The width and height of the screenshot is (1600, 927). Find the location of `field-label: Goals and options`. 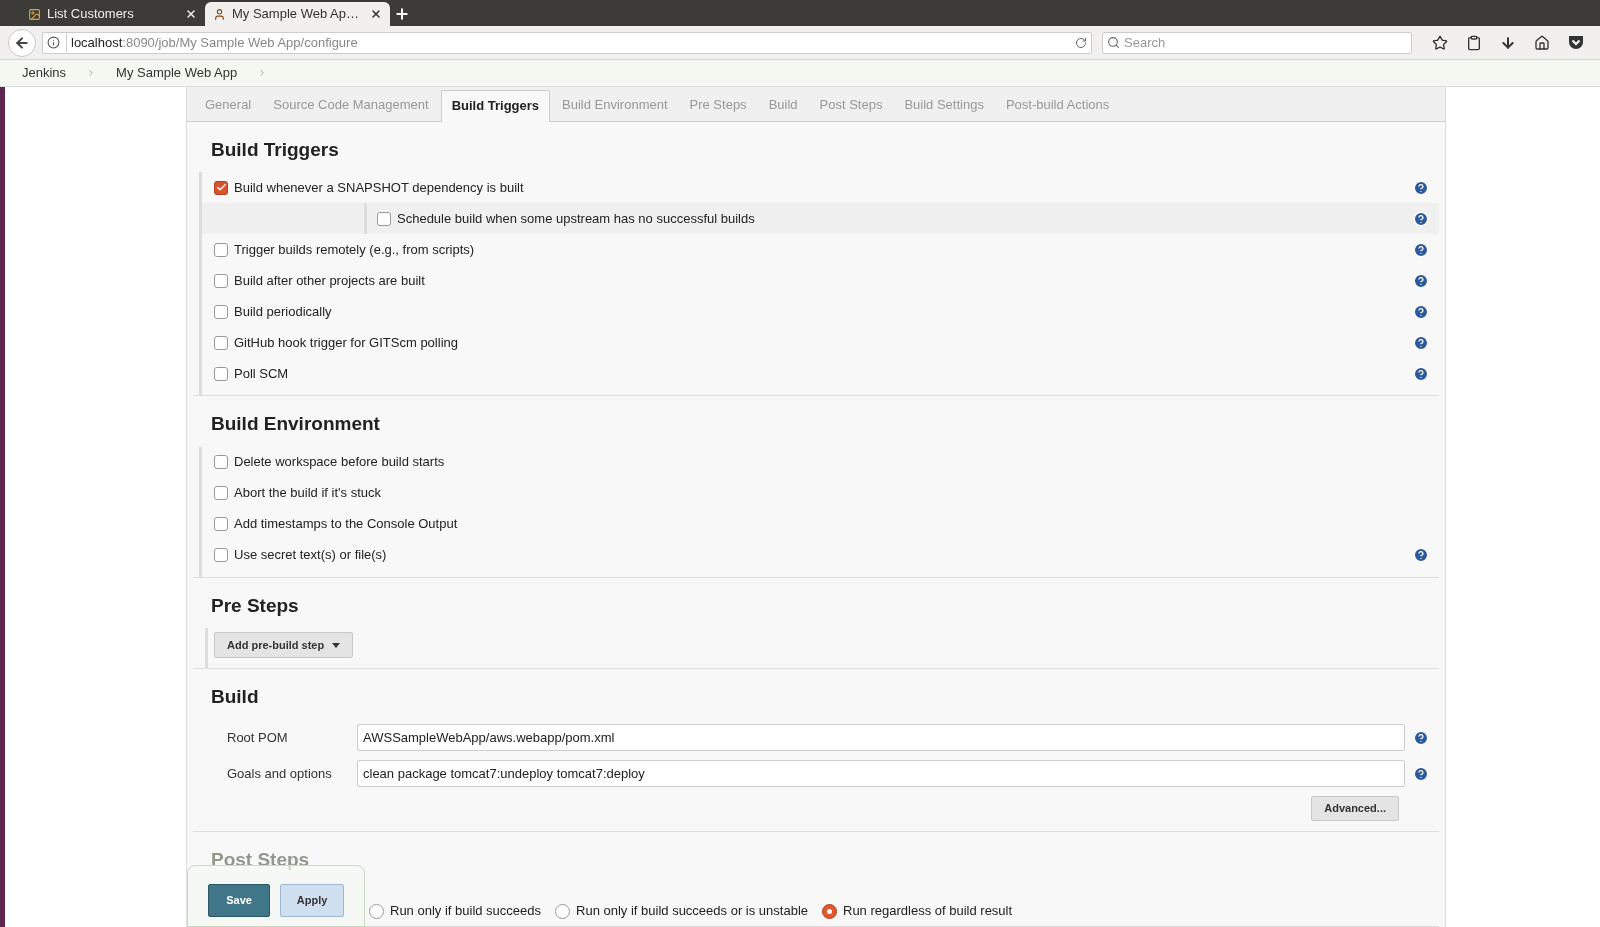

field-label: Goals and options is located at coordinates (280, 773).